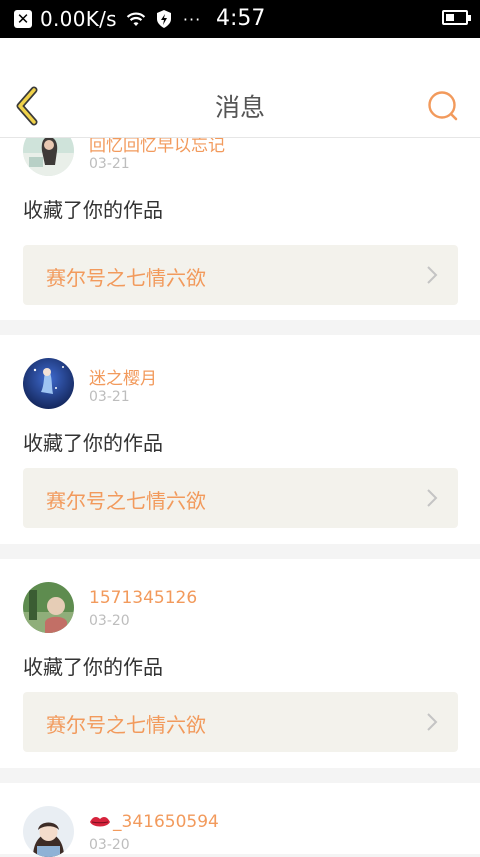  I want to click on username: 1571345126, so click(143, 598).